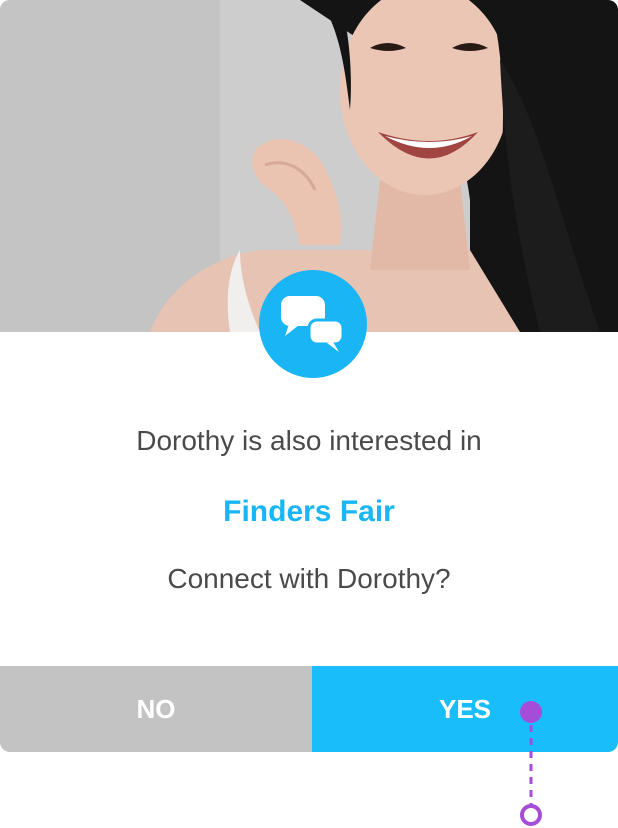 This screenshot has width=618, height=828. I want to click on event-name: Finders Fair, so click(309, 512).